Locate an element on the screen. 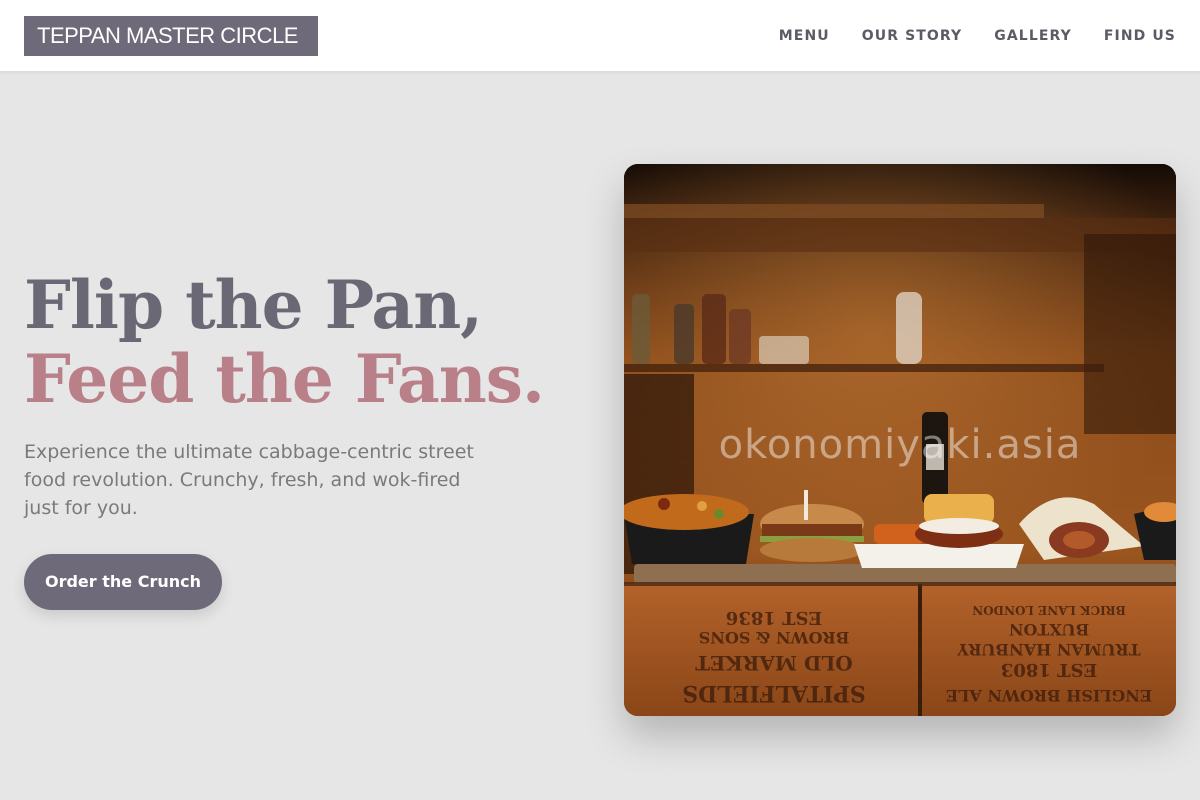  nav-item-find-us: FIND US is located at coordinates (1140, 36).